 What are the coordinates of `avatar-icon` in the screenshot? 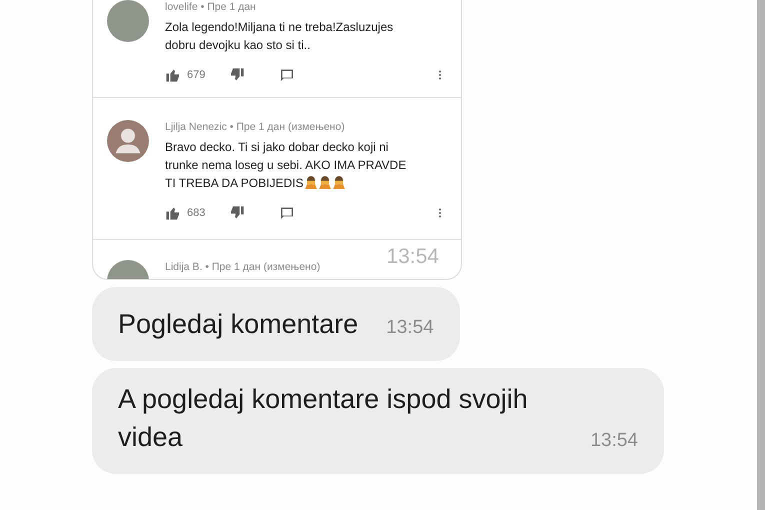 It's located at (128, 141).